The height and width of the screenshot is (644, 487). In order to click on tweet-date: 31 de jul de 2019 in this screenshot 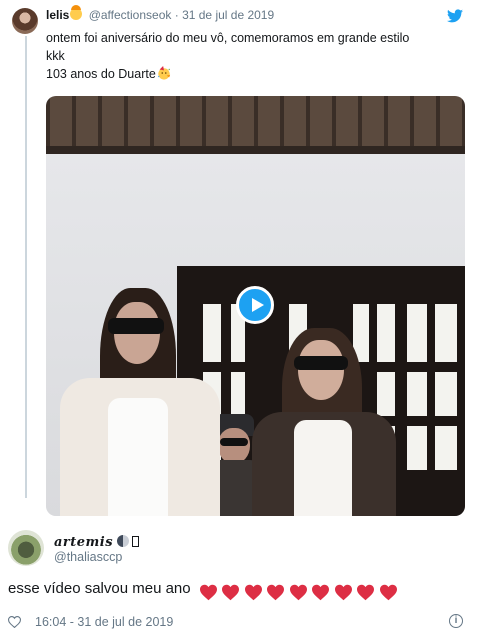, I will do `click(228, 15)`.